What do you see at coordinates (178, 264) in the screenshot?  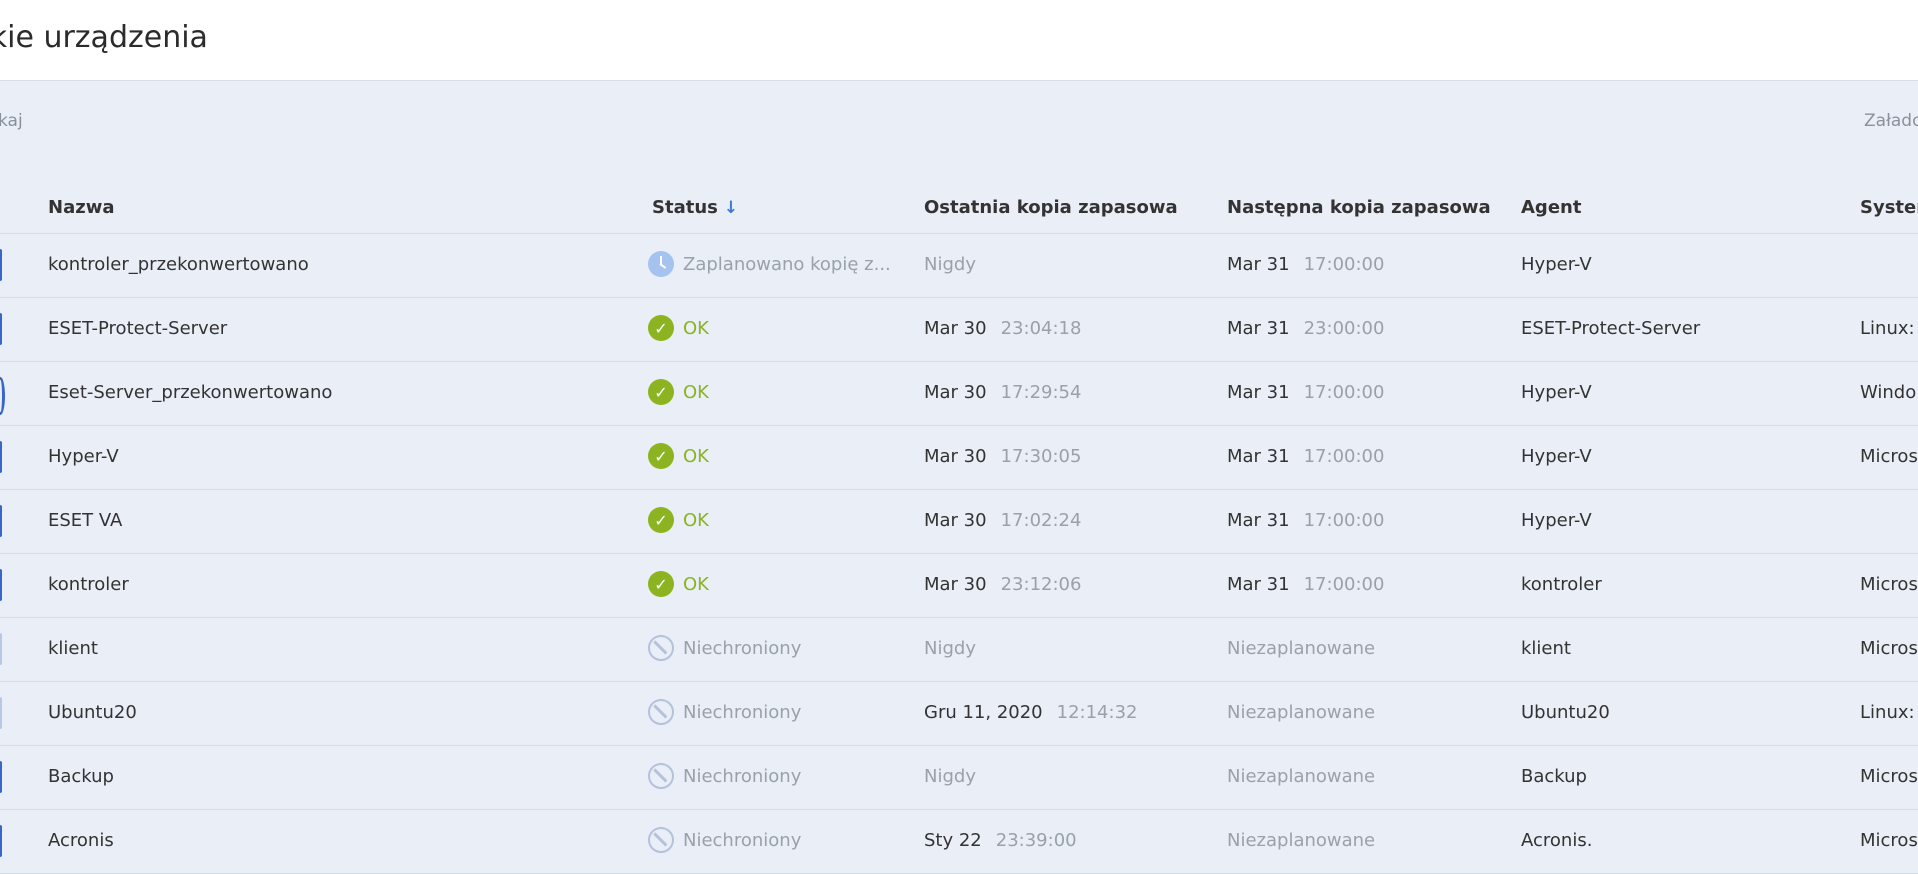 I see `device-name: kontroler_przekonwertowano` at bounding box center [178, 264].